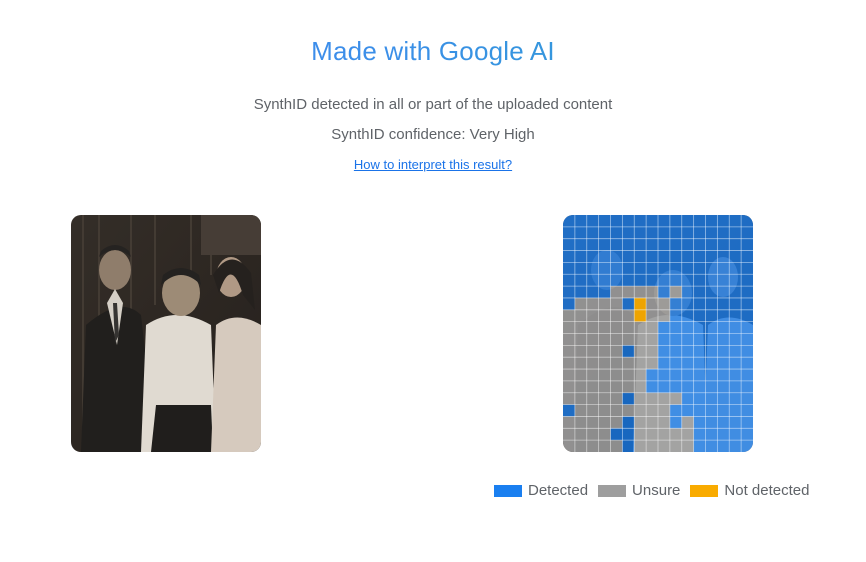  I want to click on not-detected-swatch, so click(704, 490).